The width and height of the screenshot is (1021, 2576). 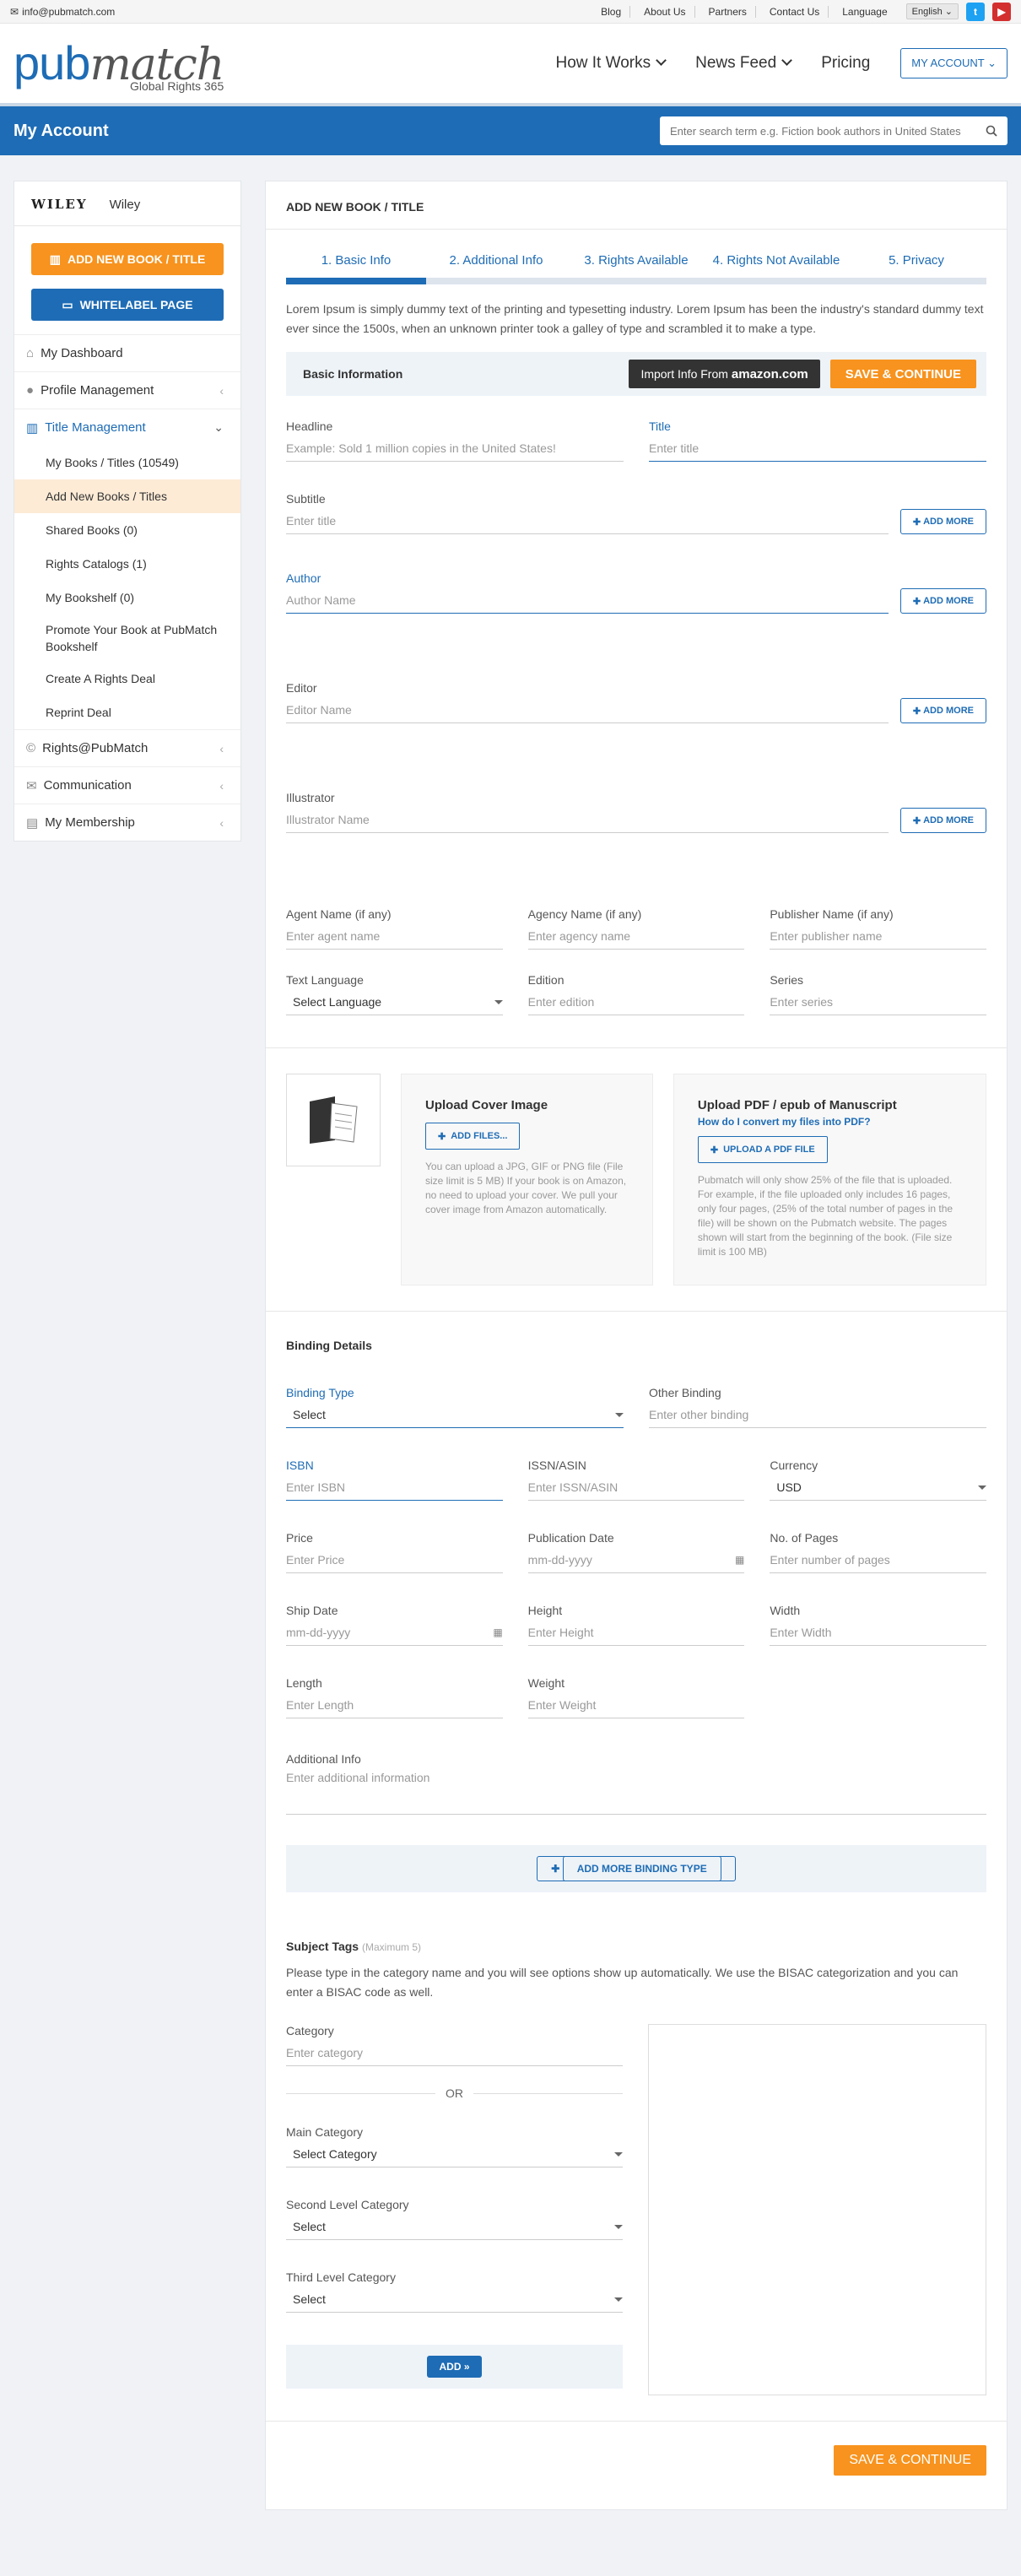 What do you see at coordinates (943, 601) in the screenshot?
I see `author-add-more-button: ✚ ADD MORE` at bounding box center [943, 601].